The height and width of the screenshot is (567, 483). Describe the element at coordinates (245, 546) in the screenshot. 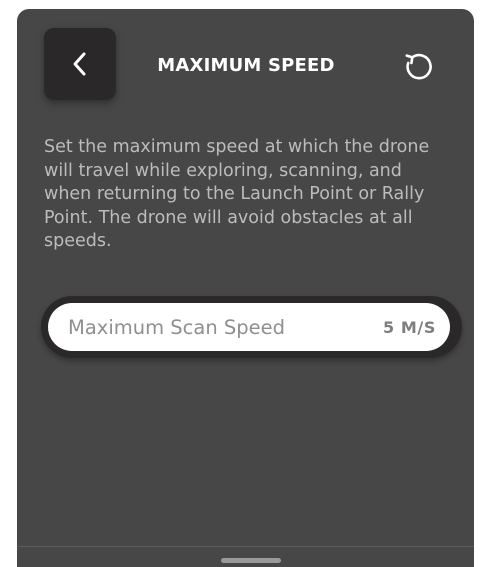

I see `footer-divider` at that location.